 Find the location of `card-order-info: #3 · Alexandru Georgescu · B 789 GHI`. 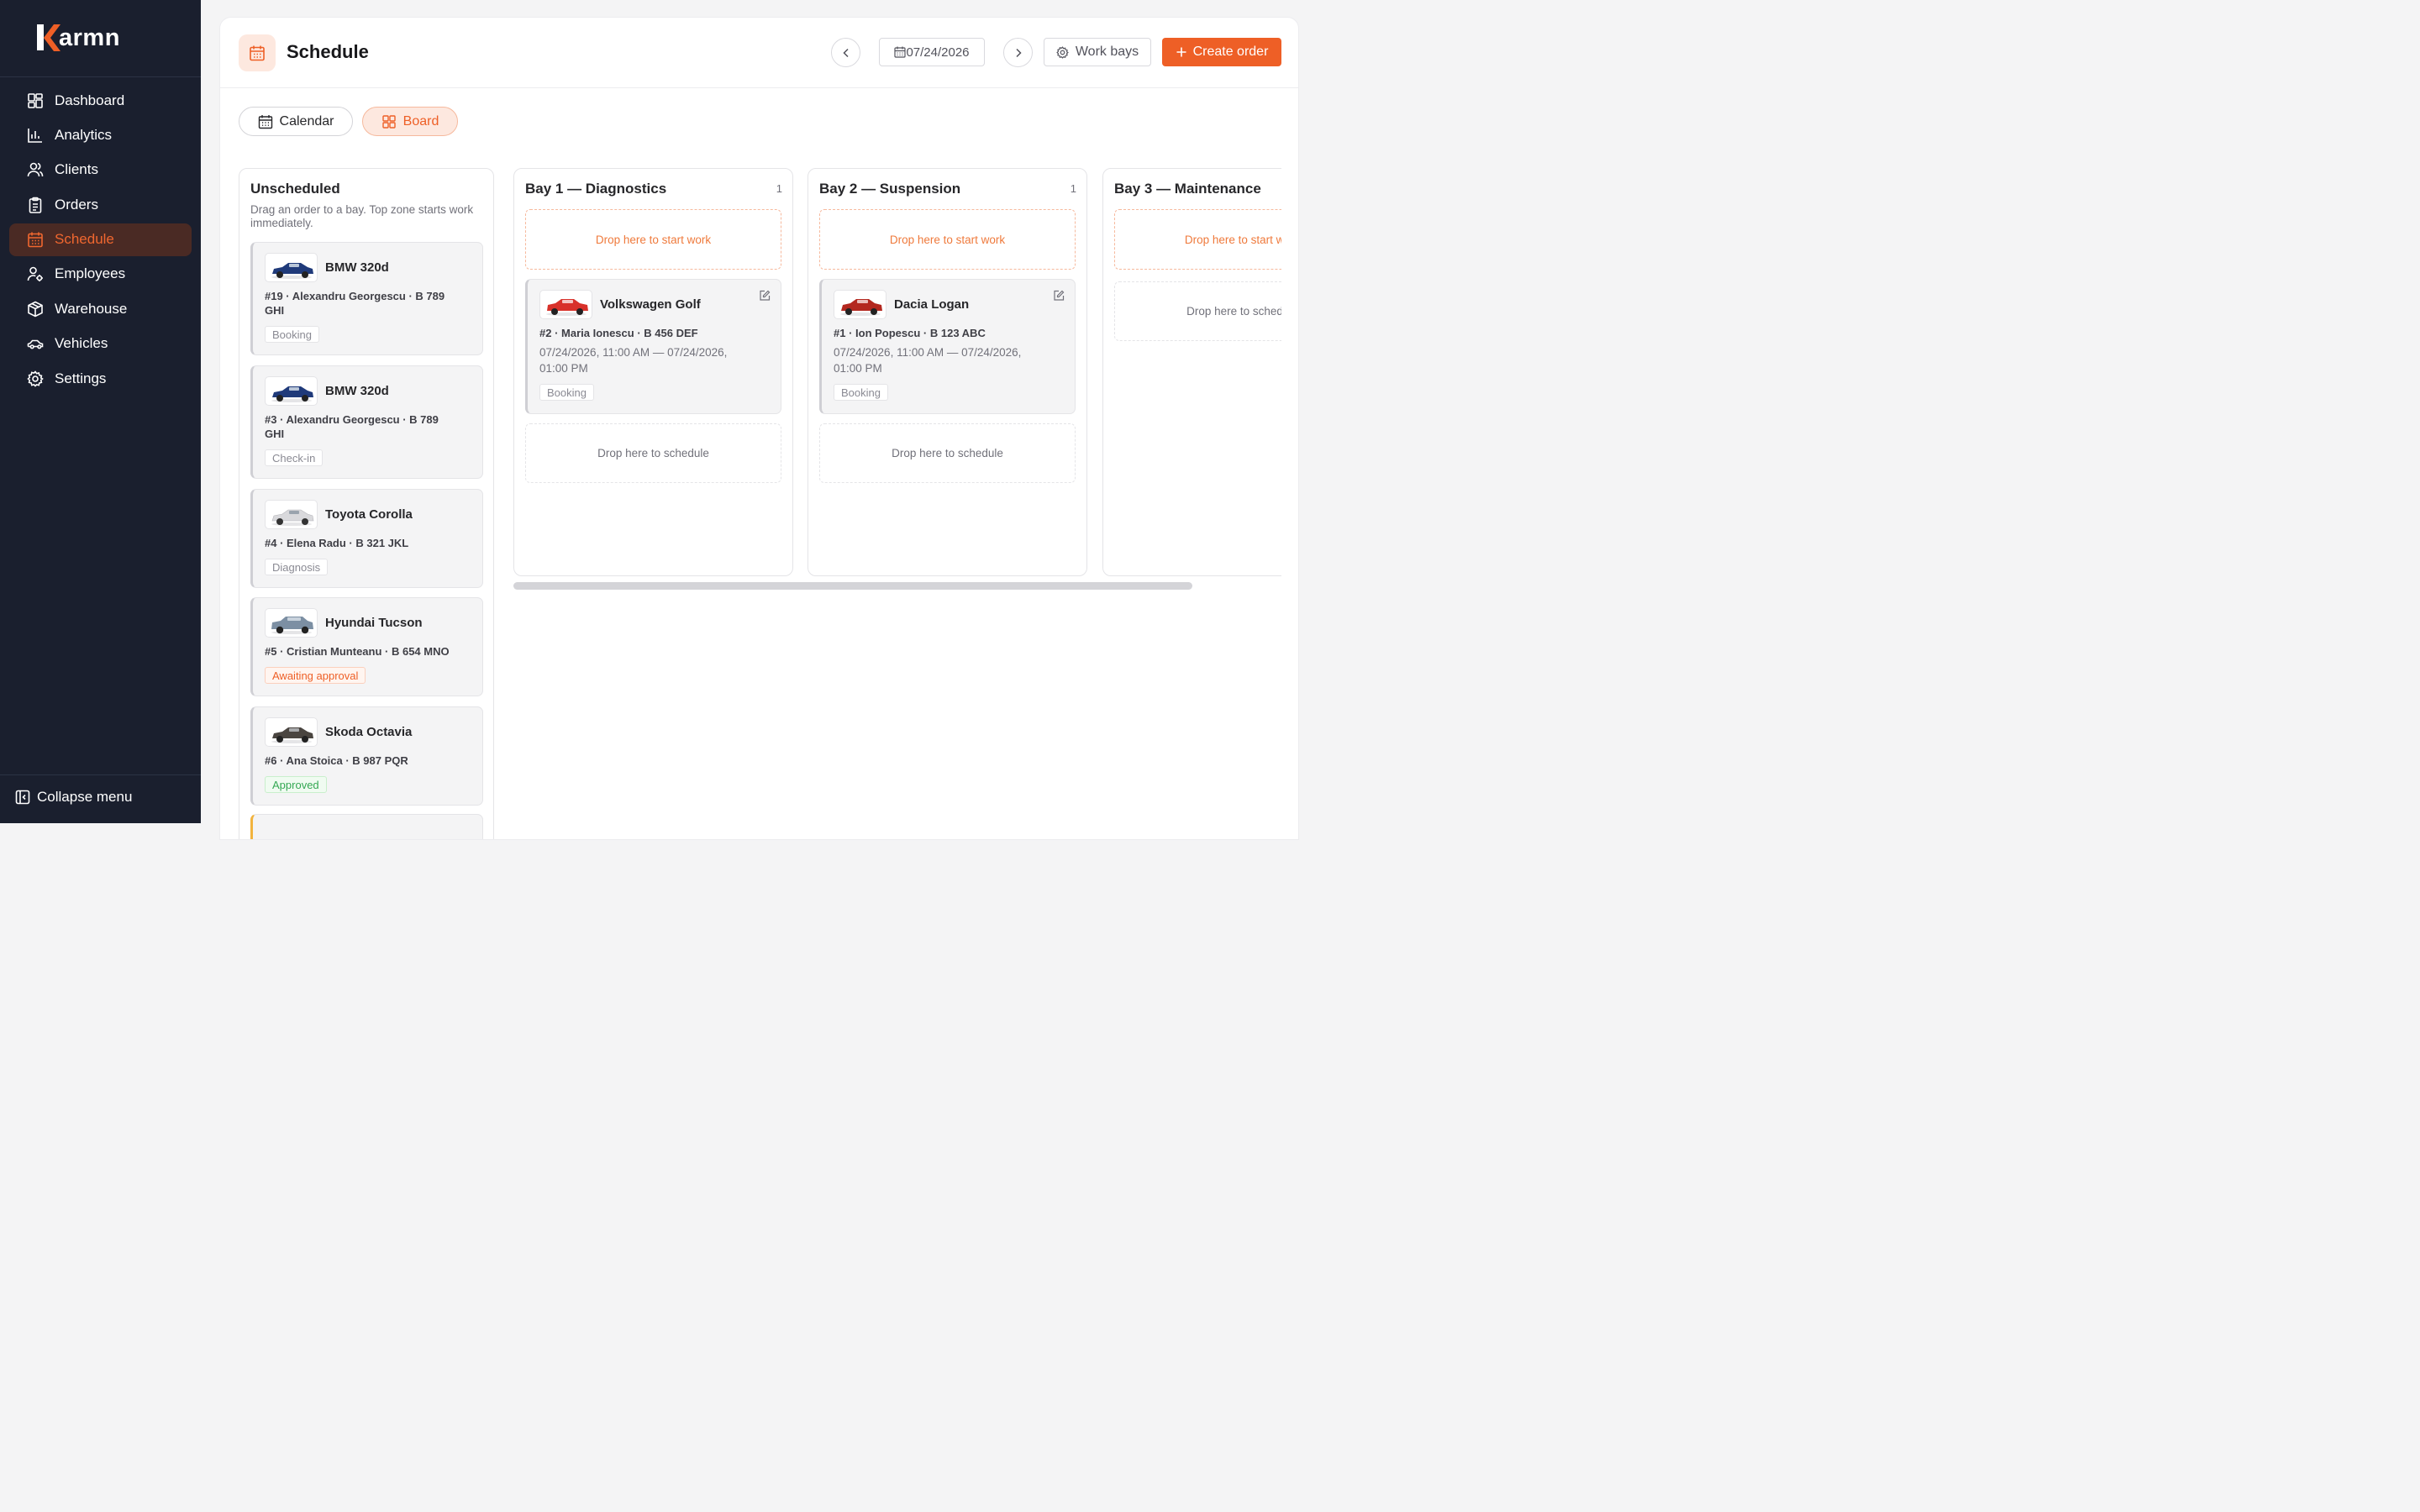

card-order-info: #3 · Alexandru Georgescu · B 789 GHI is located at coordinates (352, 426).